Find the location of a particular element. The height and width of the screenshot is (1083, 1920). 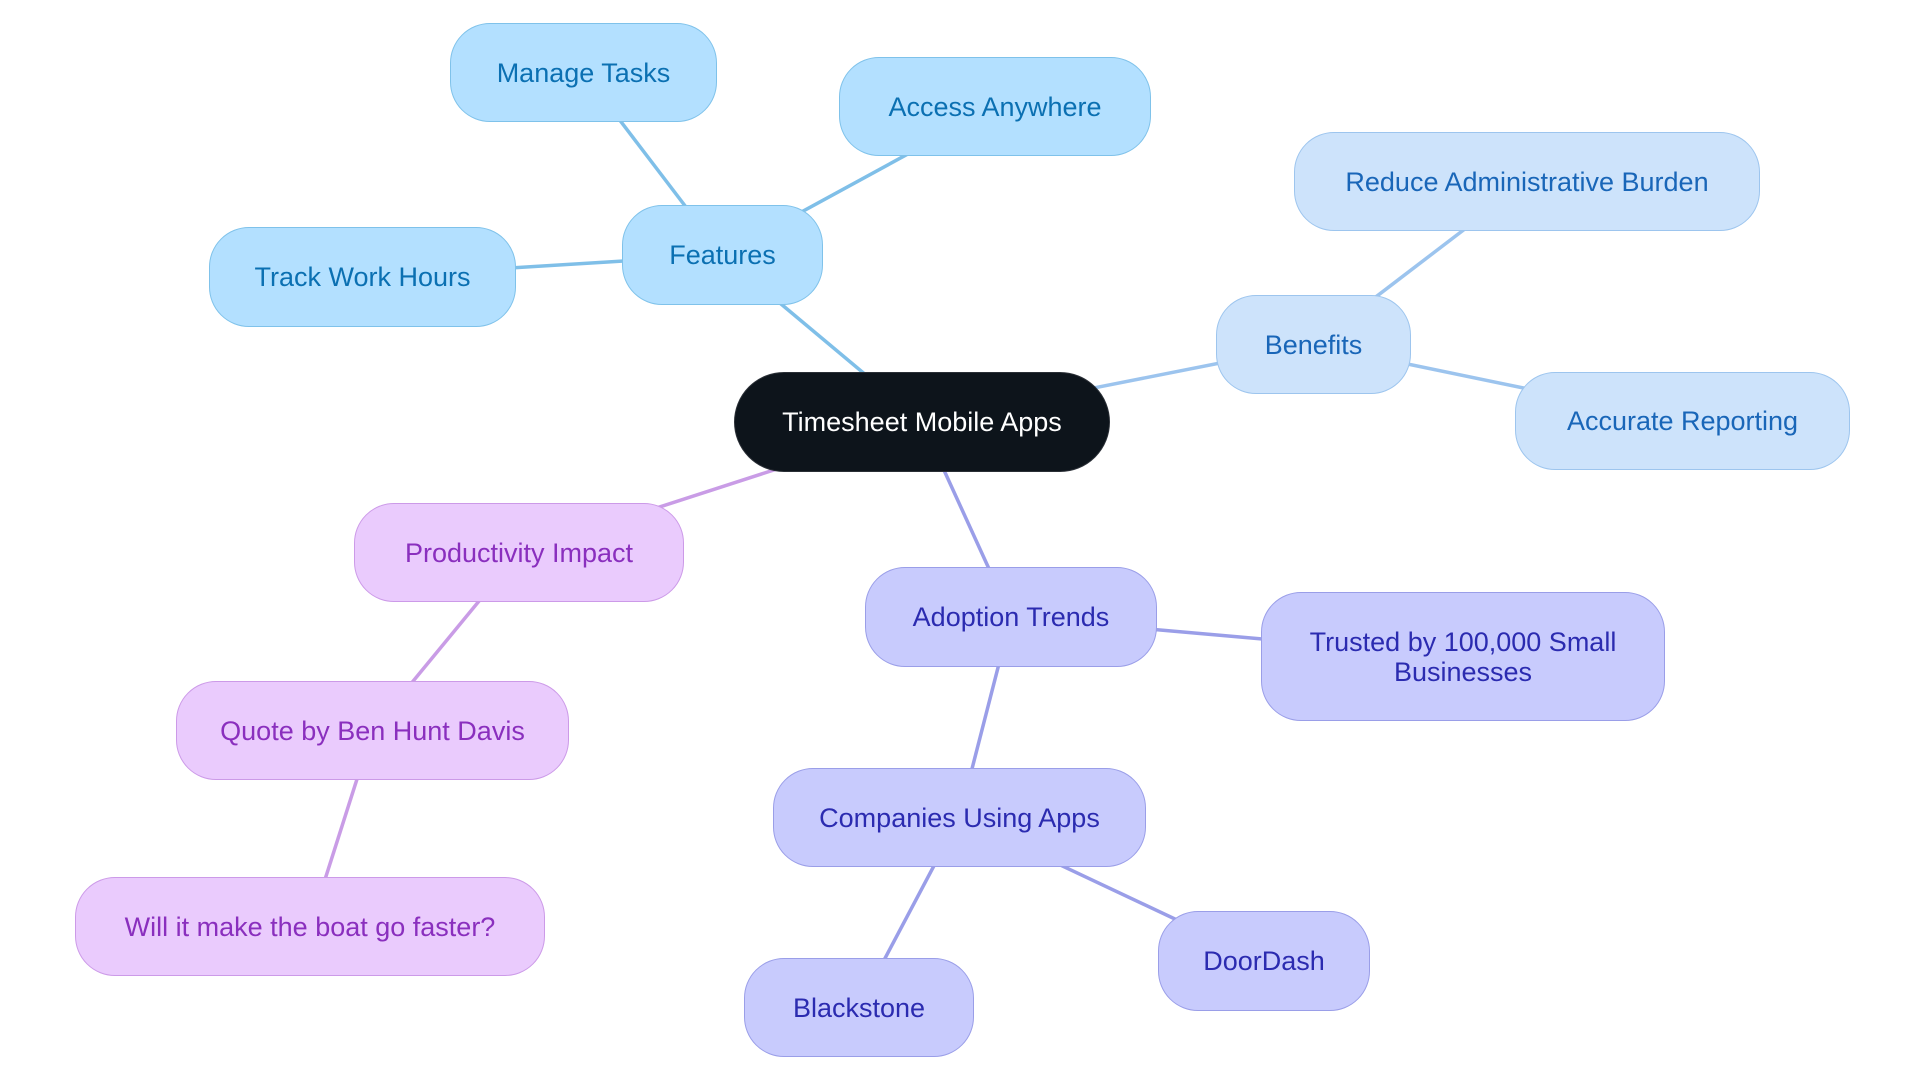

node-manage-tasks-label: Manage Tasks is located at coordinates (583, 72).